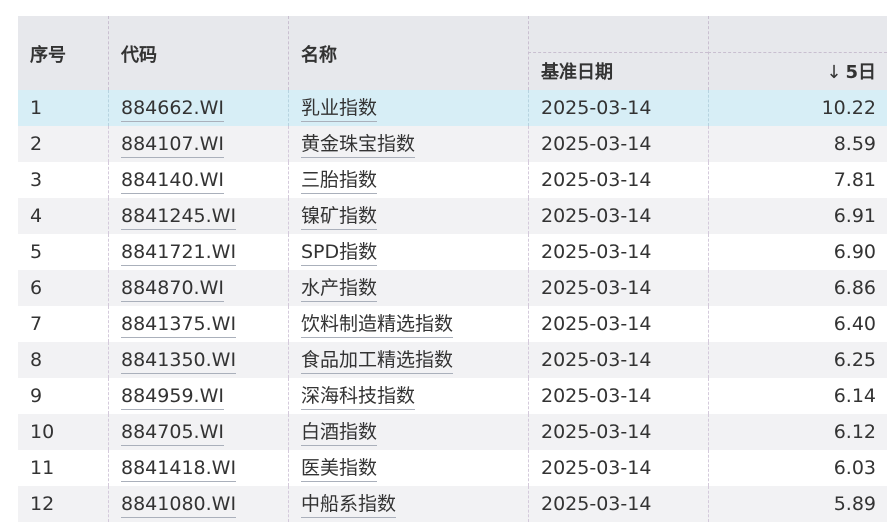 The image size is (887, 522). What do you see at coordinates (408, 432) in the screenshot?
I see `row-name-cell: 白酒指数` at bounding box center [408, 432].